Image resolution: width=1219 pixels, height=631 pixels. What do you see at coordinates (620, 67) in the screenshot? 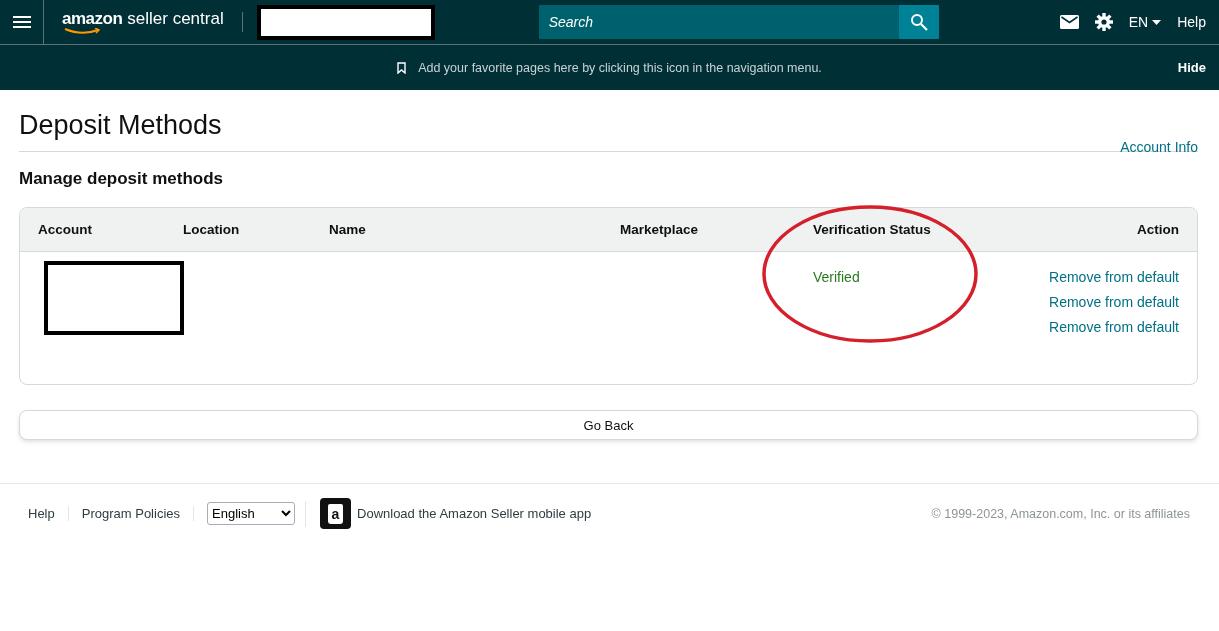
I see `favorites-hint: Add your favorite pages here by clicking this icon in the navigation menu.` at bounding box center [620, 67].